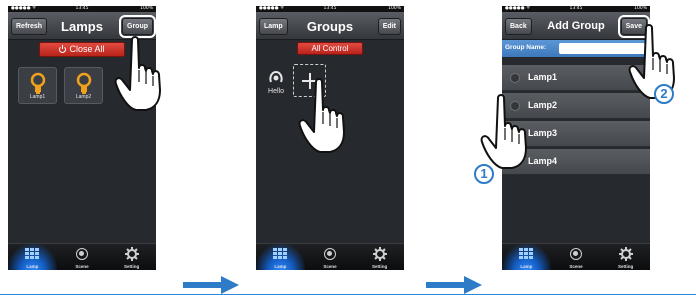  I want to click on lamp-row-label: Lamp1, so click(543, 77).